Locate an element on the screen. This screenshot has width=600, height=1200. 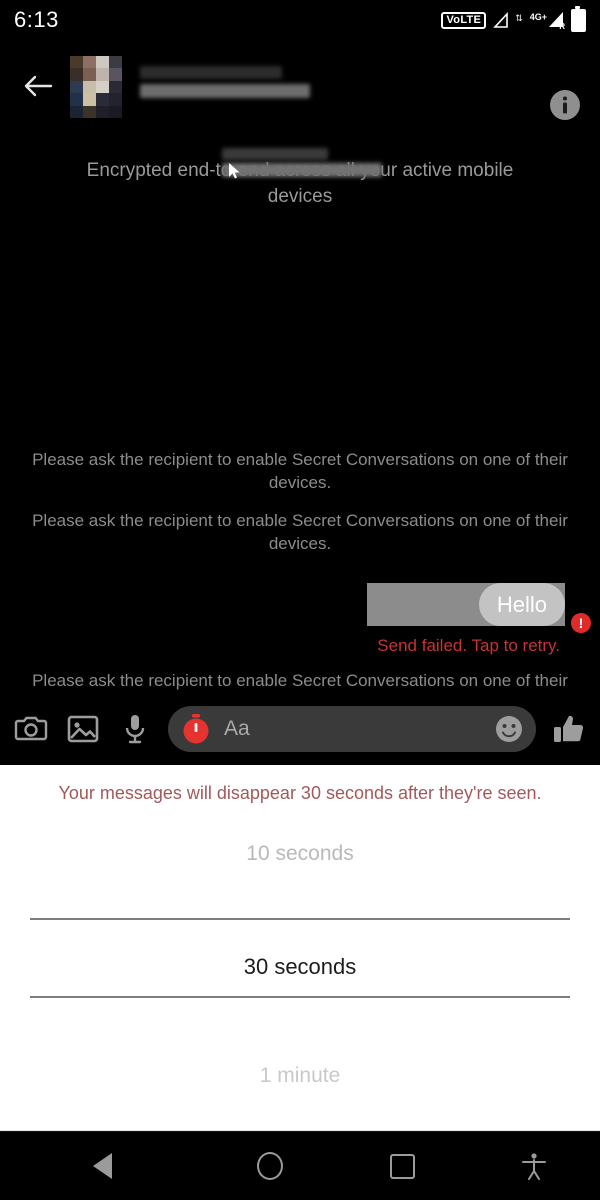
nav-home-button is located at coordinates (270, 1166).